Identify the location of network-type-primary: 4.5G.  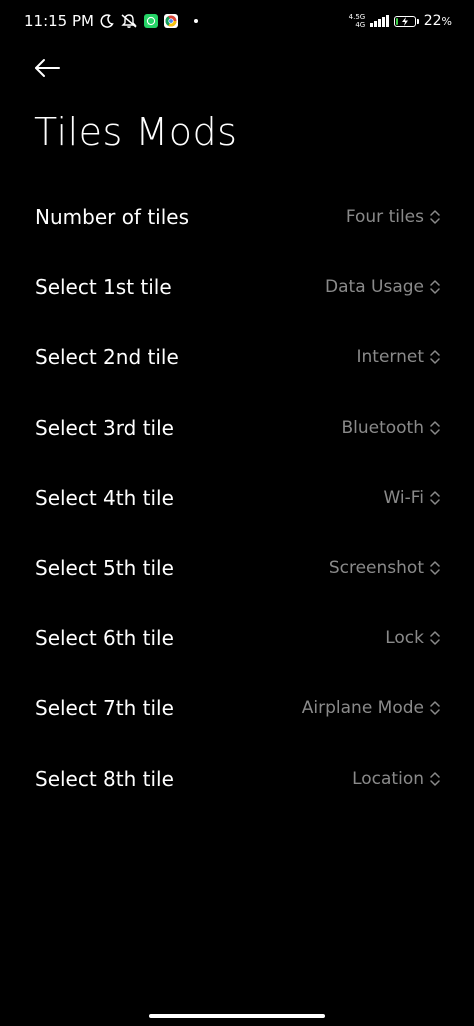
(357, 17).